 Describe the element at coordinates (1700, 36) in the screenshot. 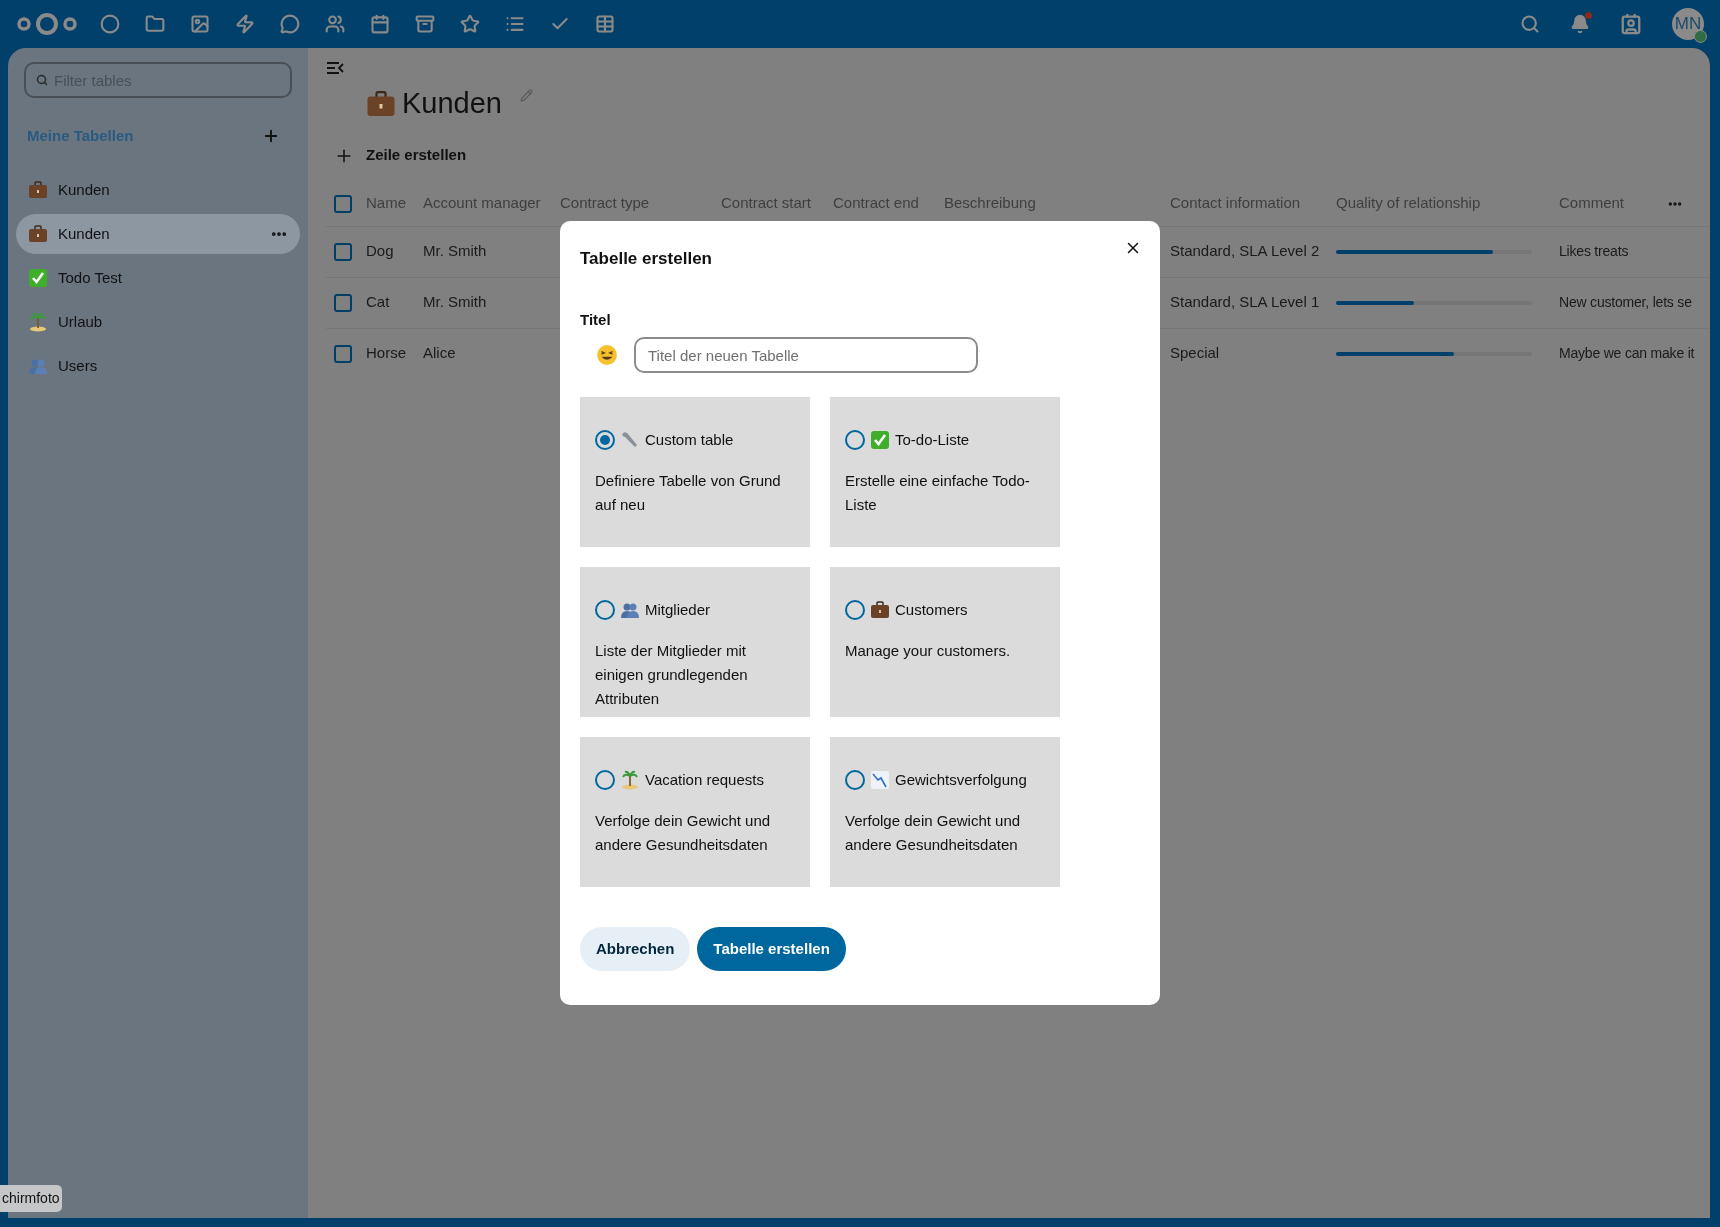

I see `online-status-icon` at that location.